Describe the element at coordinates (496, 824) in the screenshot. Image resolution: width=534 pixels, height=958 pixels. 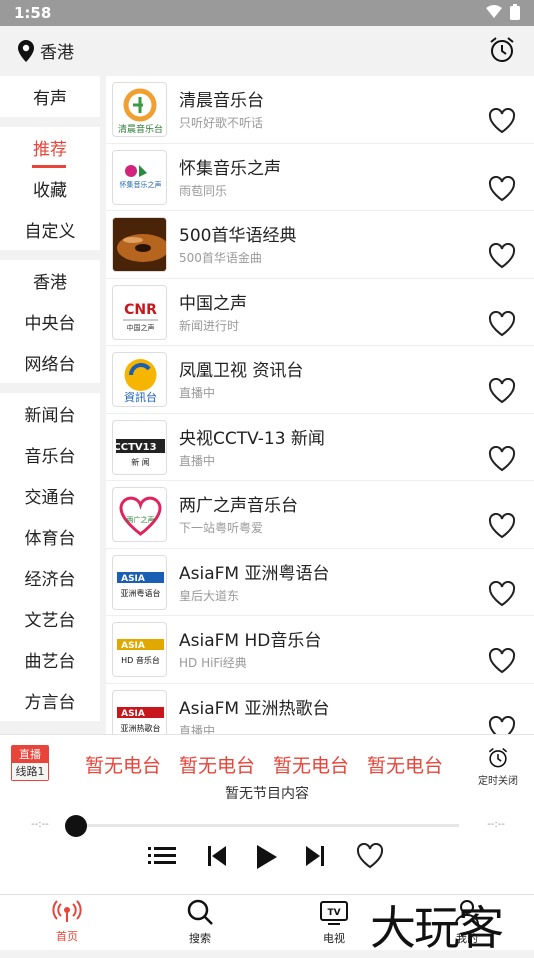
I see `total-time: --:--` at that location.